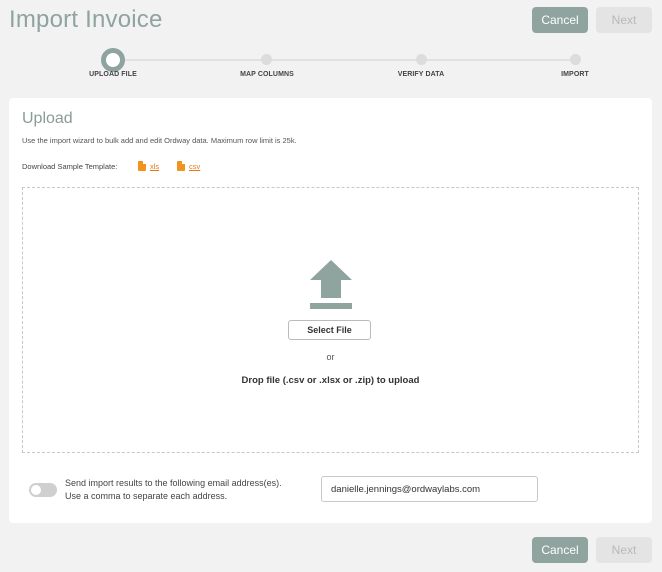 This screenshot has width=662, height=572. What do you see at coordinates (142, 166) in the screenshot?
I see `excel-file-icon` at bounding box center [142, 166].